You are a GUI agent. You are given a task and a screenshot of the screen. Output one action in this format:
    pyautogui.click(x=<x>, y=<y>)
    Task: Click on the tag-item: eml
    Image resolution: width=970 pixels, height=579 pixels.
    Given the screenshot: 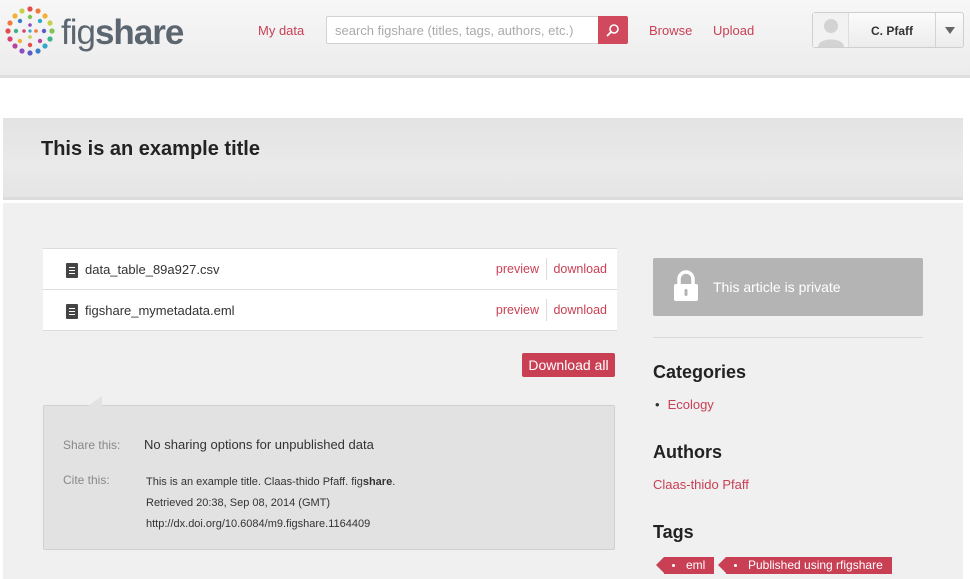 What is the action you would take?
    pyautogui.click(x=685, y=565)
    